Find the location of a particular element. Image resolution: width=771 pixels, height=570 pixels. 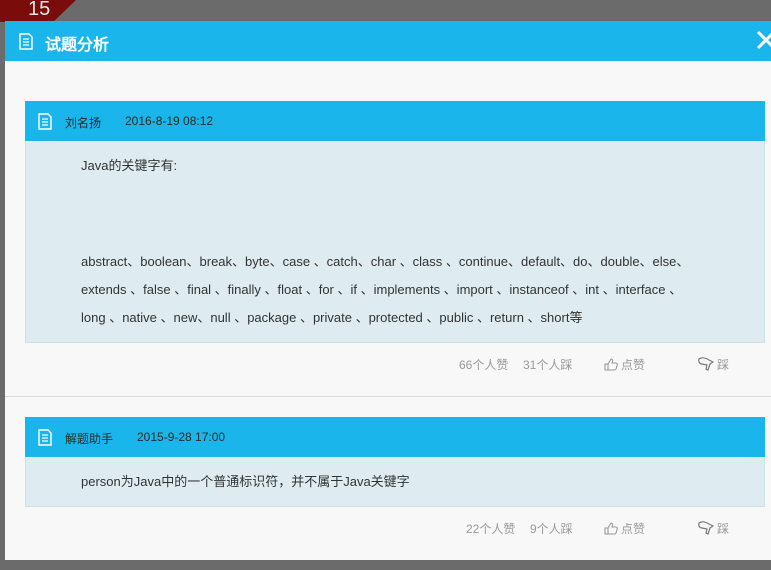

close-icon is located at coordinates (763, 40).